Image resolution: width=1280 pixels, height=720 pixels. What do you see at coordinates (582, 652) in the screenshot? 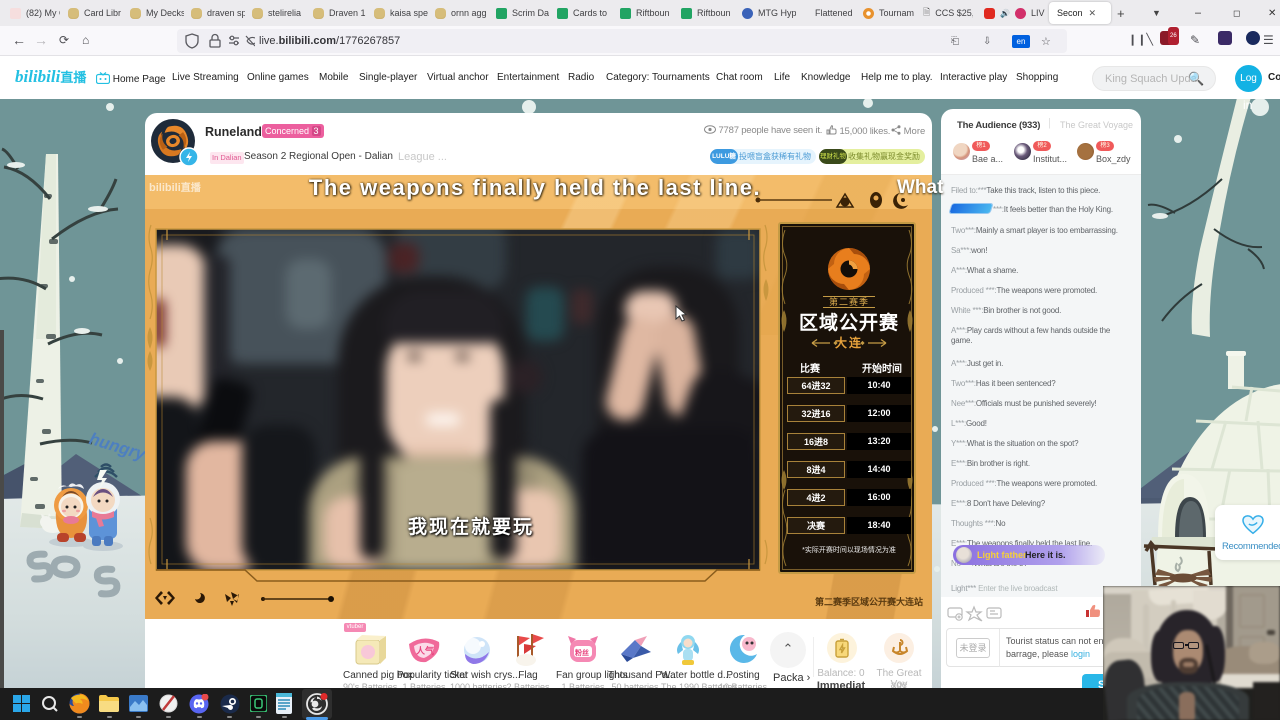
I see `svg-text: 粉丝` at bounding box center [582, 652].